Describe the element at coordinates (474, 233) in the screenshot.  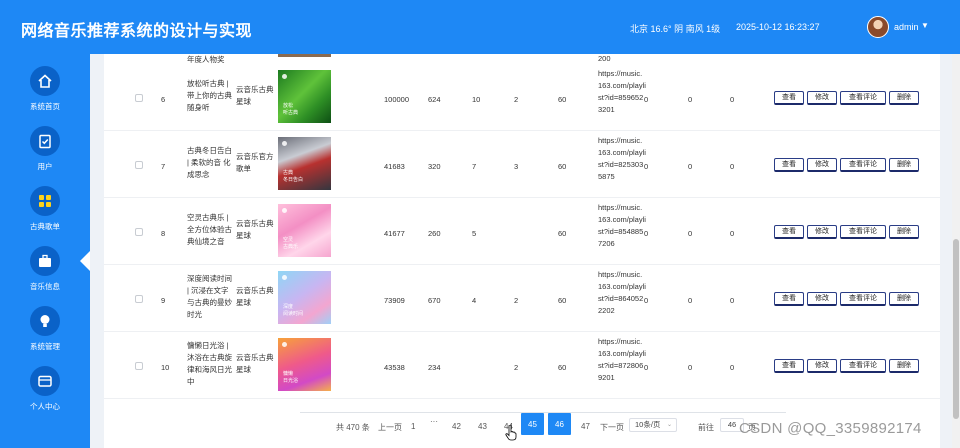
I see `cell-value: 5` at that location.